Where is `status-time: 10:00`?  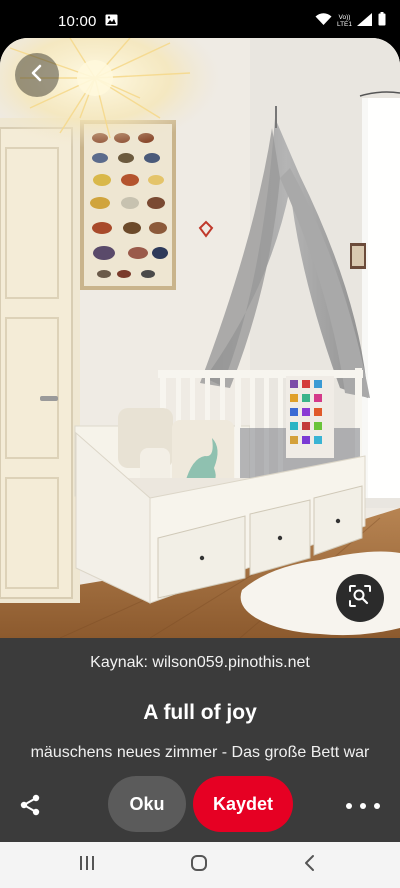
status-time: 10:00 is located at coordinates (77, 21).